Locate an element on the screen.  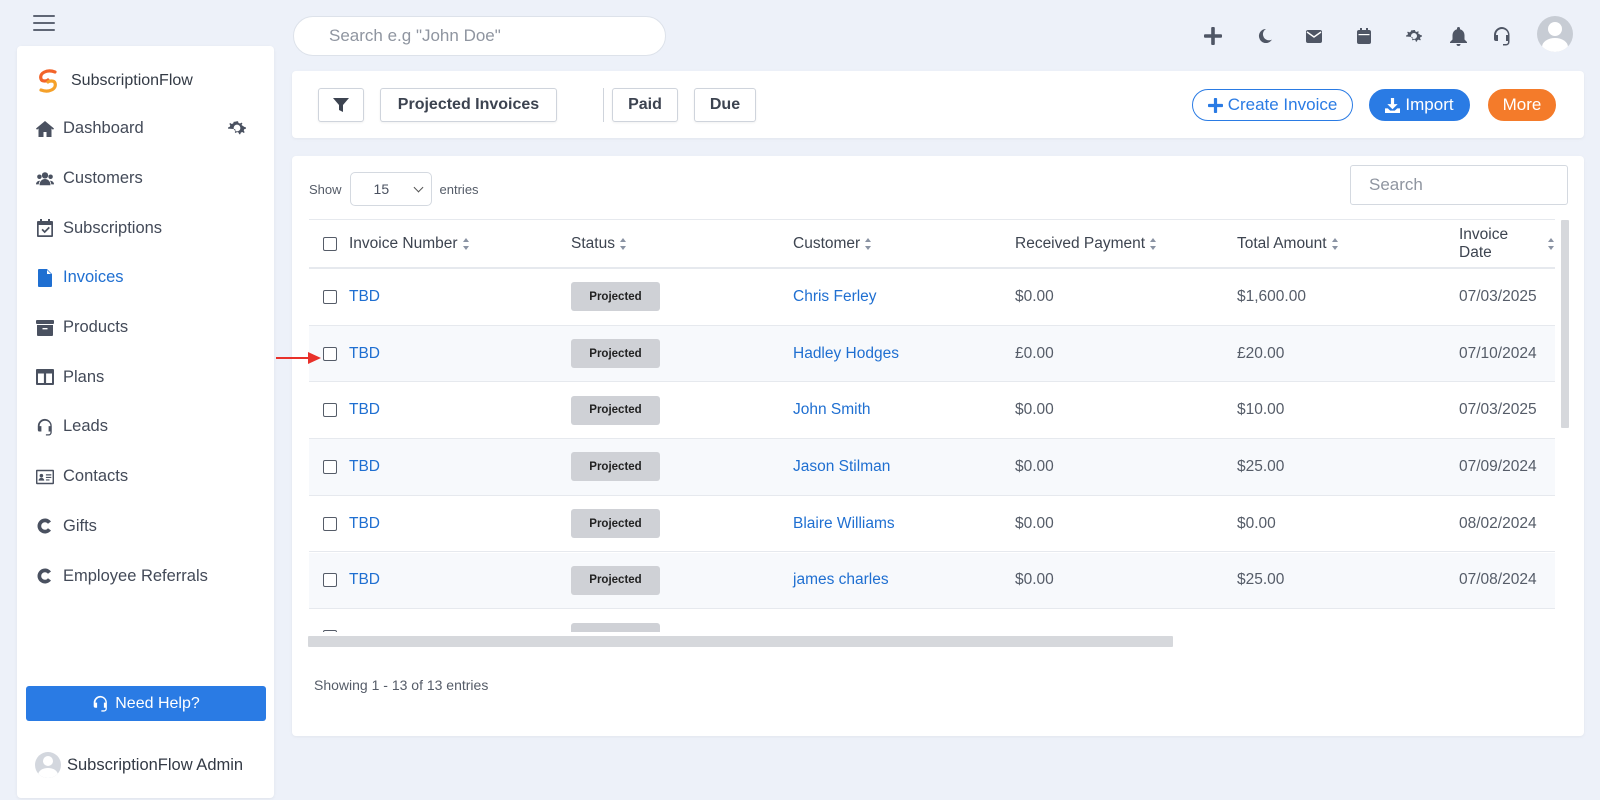
entries-per-page-value: 15 is located at coordinates (381, 189).